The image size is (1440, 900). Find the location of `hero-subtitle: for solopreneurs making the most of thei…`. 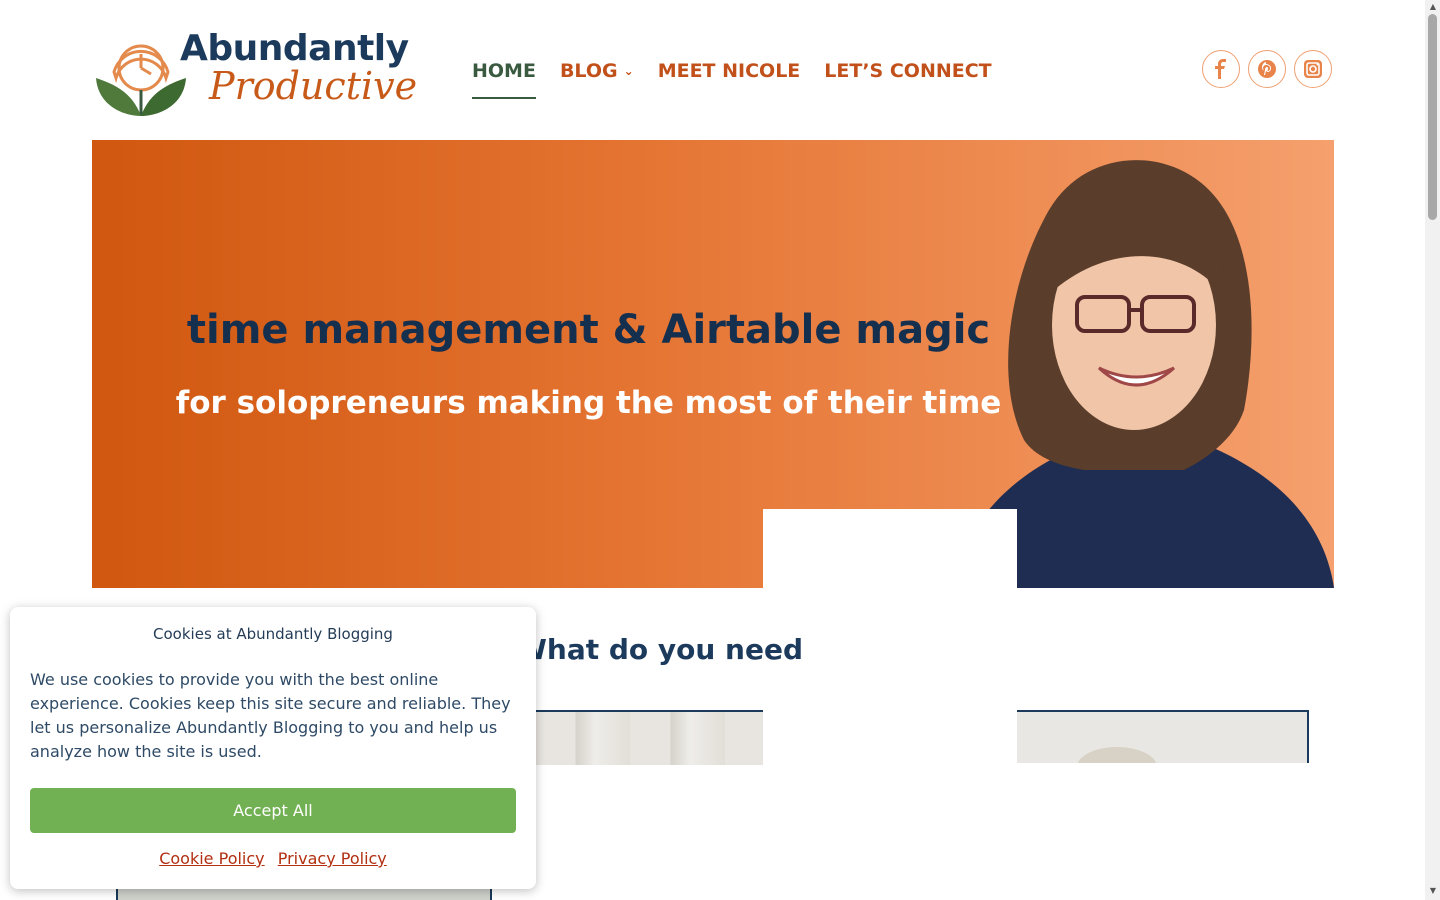

hero-subtitle: for solopreneurs making the most of thei… is located at coordinates (588, 403).